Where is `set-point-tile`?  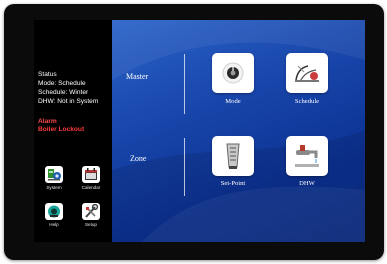 set-point-tile is located at coordinates (233, 156).